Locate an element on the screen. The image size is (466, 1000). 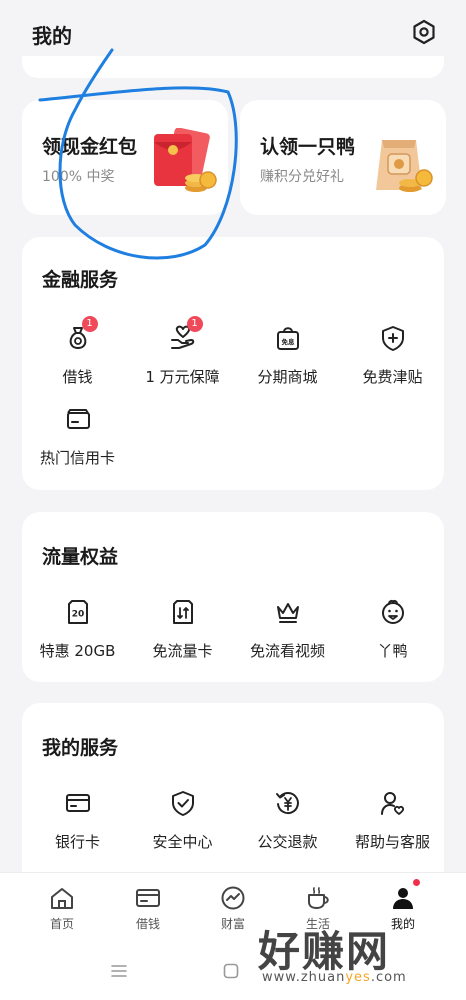
finance-item-allowance: 免费津贴 is located at coordinates (392, 355).